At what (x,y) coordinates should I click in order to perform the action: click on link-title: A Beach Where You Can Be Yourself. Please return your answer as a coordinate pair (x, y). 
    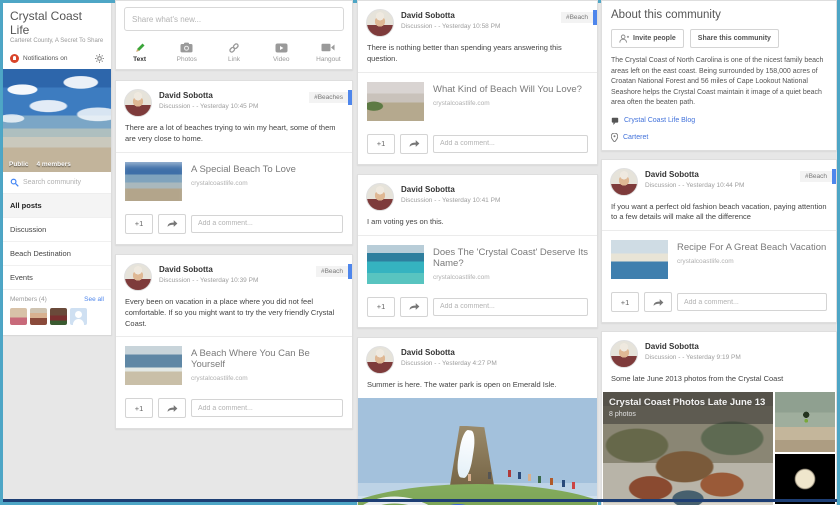
    Looking at the image, I should click on (267, 358).